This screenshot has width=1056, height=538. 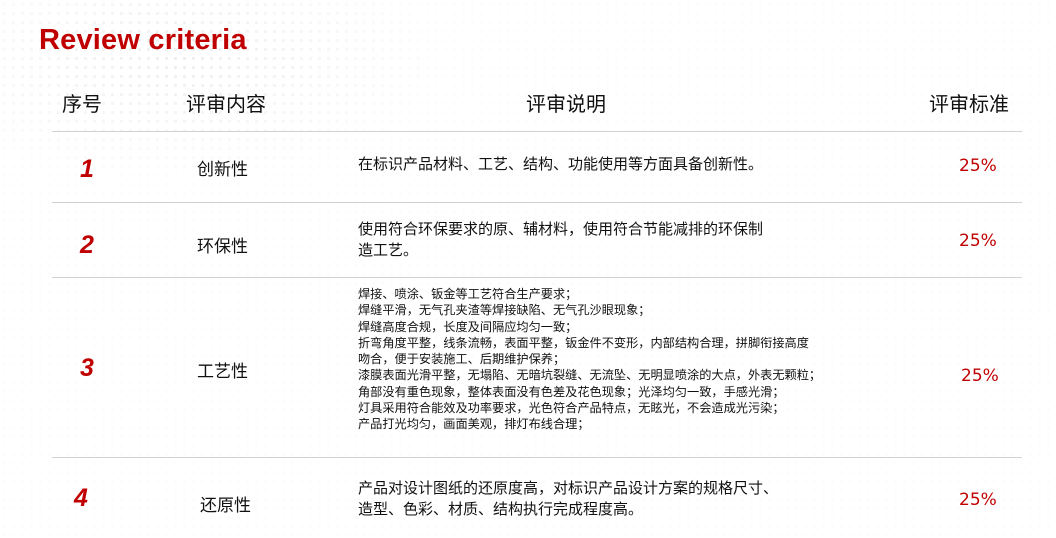 What do you see at coordinates (501, 509) in the screenshot?
I see `row-description-line: 造型、色彩、材质、结构执行完成程度高。` at bounding box center [501, 509].